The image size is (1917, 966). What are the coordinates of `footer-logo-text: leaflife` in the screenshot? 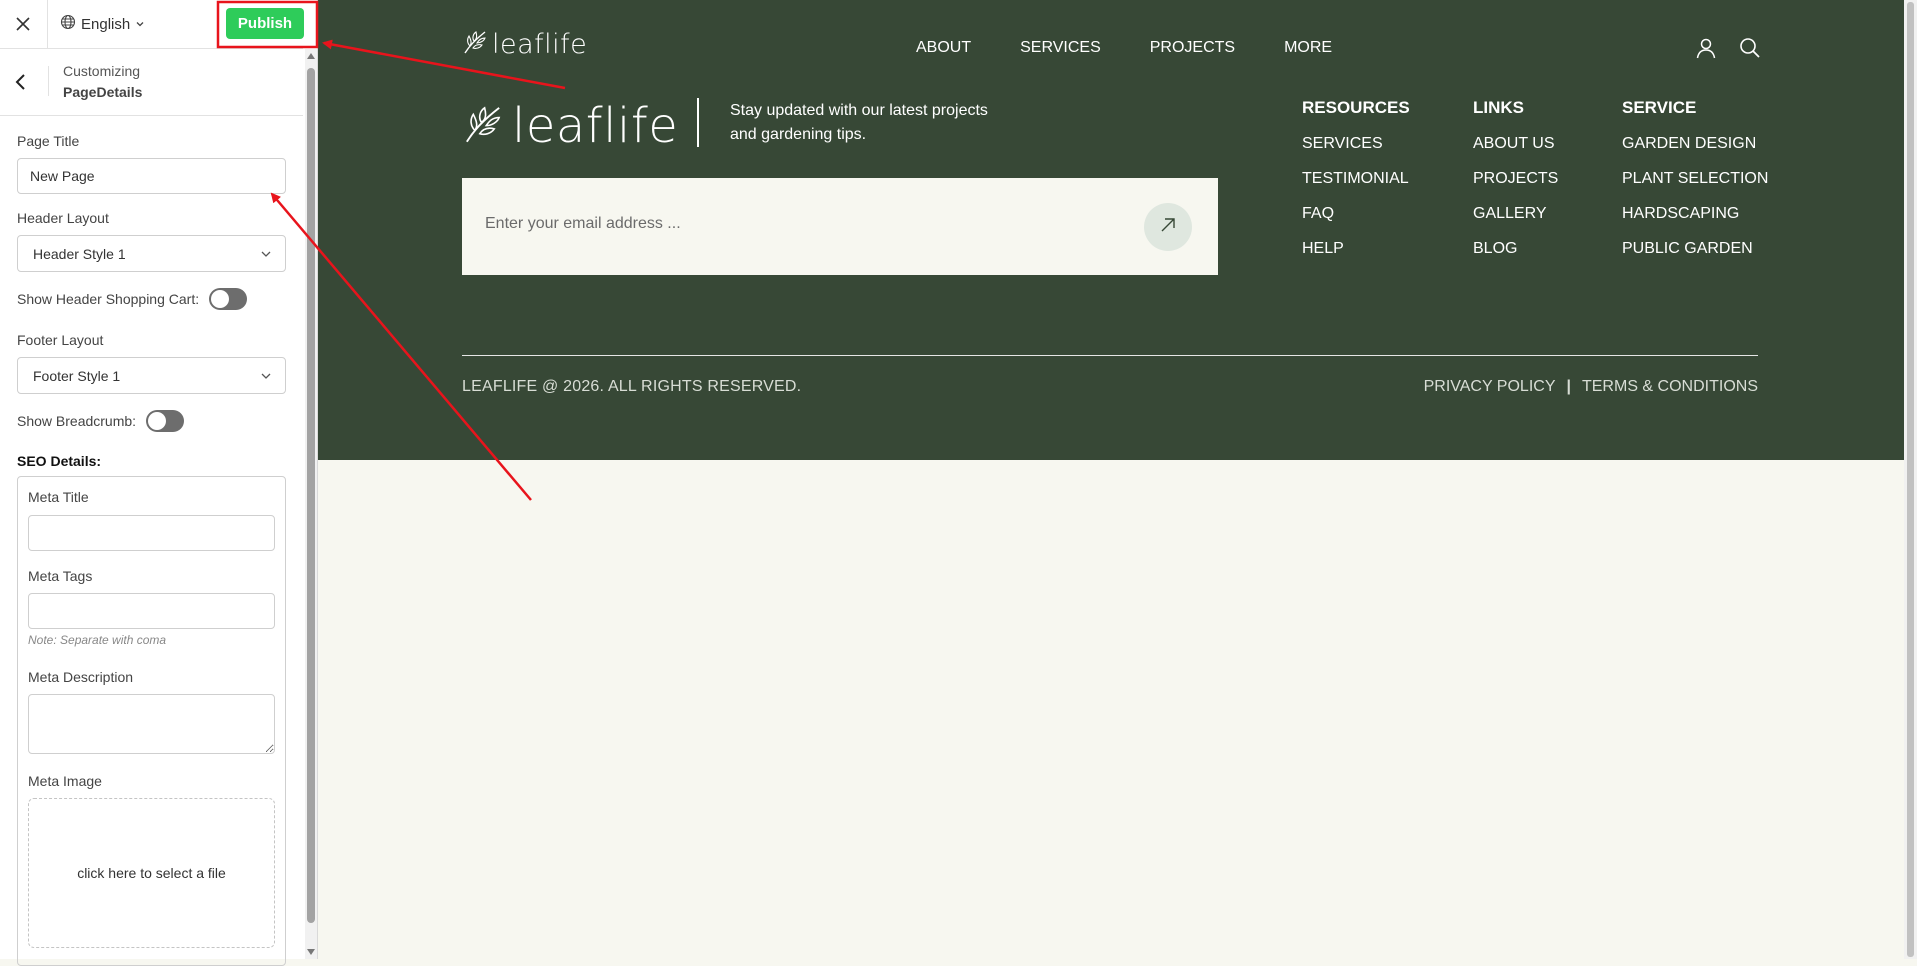 It's located at (595, 126).